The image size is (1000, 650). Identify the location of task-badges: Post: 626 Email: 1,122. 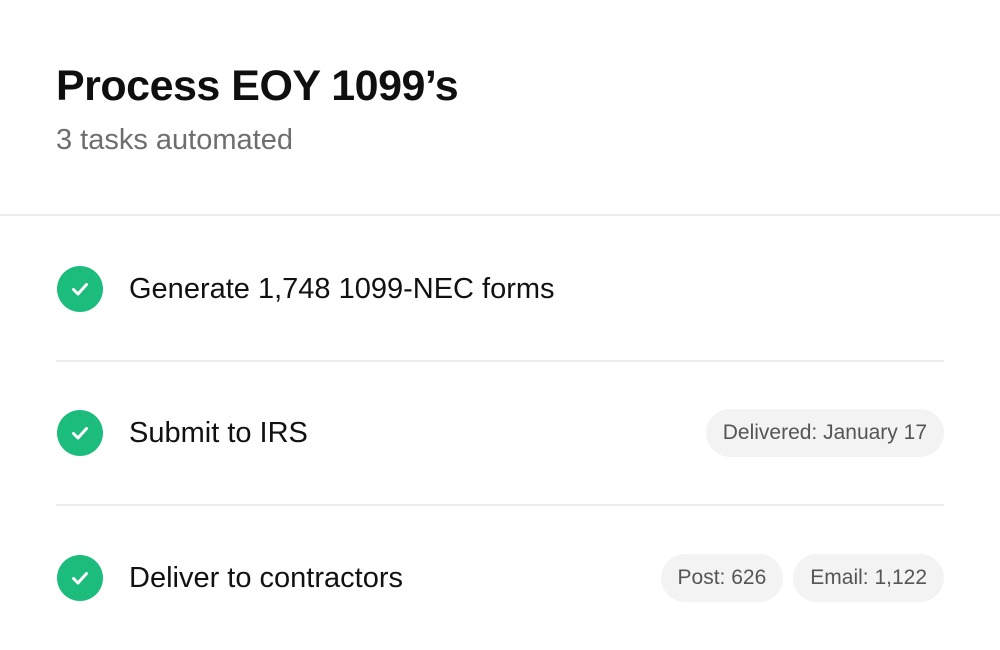
(802, 578).